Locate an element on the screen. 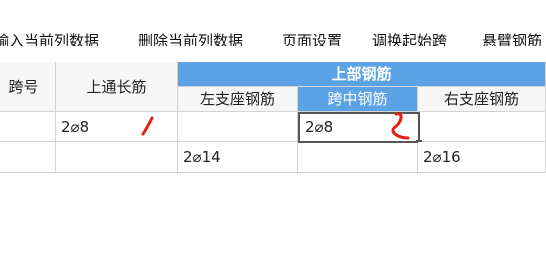 The image size is (546, 265). row2-span-no is located at coordinates (28, 157).